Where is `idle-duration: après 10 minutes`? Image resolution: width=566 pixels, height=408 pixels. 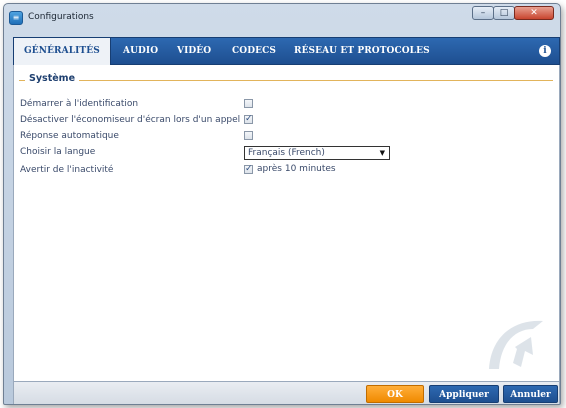
idle-duration: après 10 minutes is located at coordinates (296, 169).